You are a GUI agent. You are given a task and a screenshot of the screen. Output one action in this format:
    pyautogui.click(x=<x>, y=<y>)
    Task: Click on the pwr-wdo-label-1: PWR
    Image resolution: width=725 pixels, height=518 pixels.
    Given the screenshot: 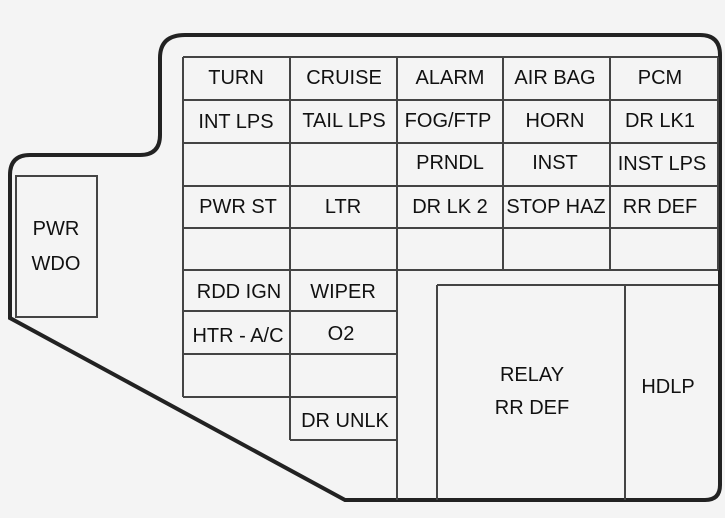 What is the action you would take?
    pyautogui.click(x=56, y=229)
    